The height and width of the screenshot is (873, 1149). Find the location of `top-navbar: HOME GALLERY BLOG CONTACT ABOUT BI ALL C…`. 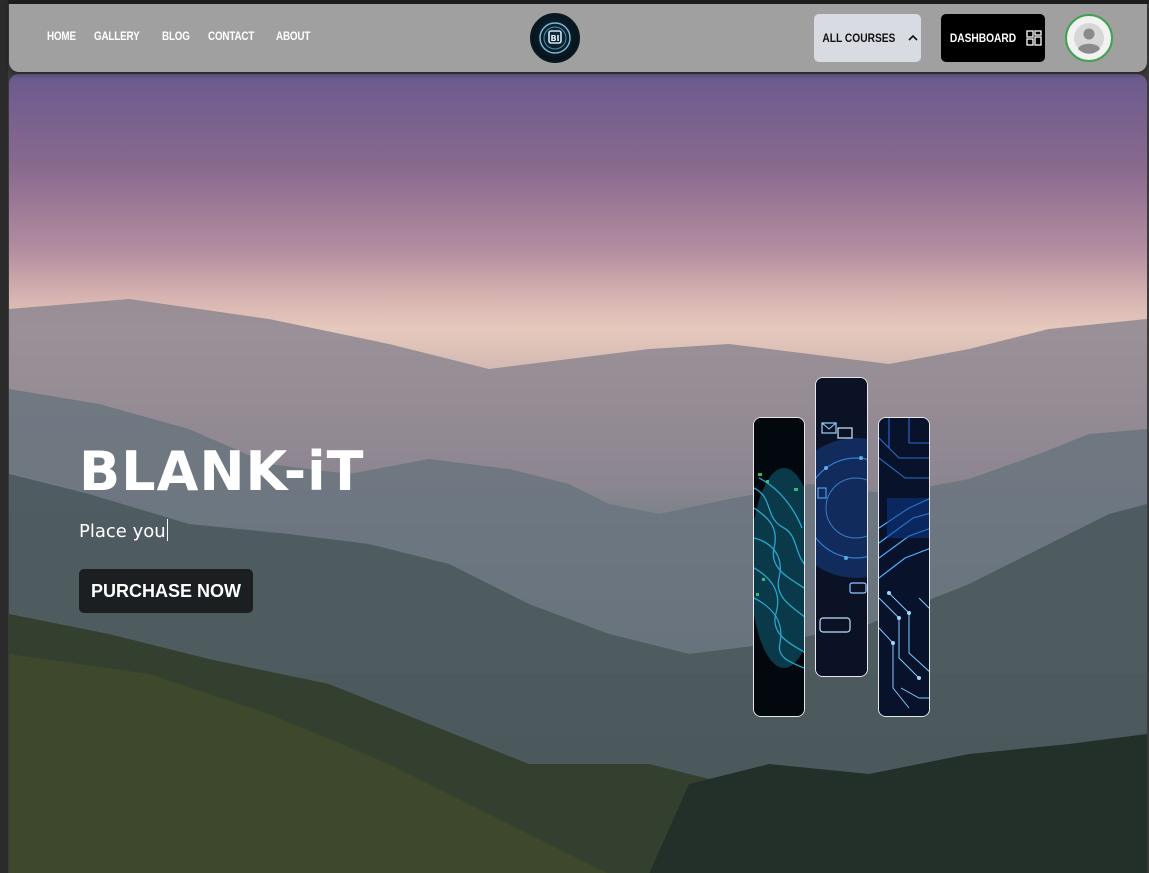

top-navbar: HOME GALLERY BLOG CONTACT ABOUT BI ALL C… is located at coordinates (578, 38).